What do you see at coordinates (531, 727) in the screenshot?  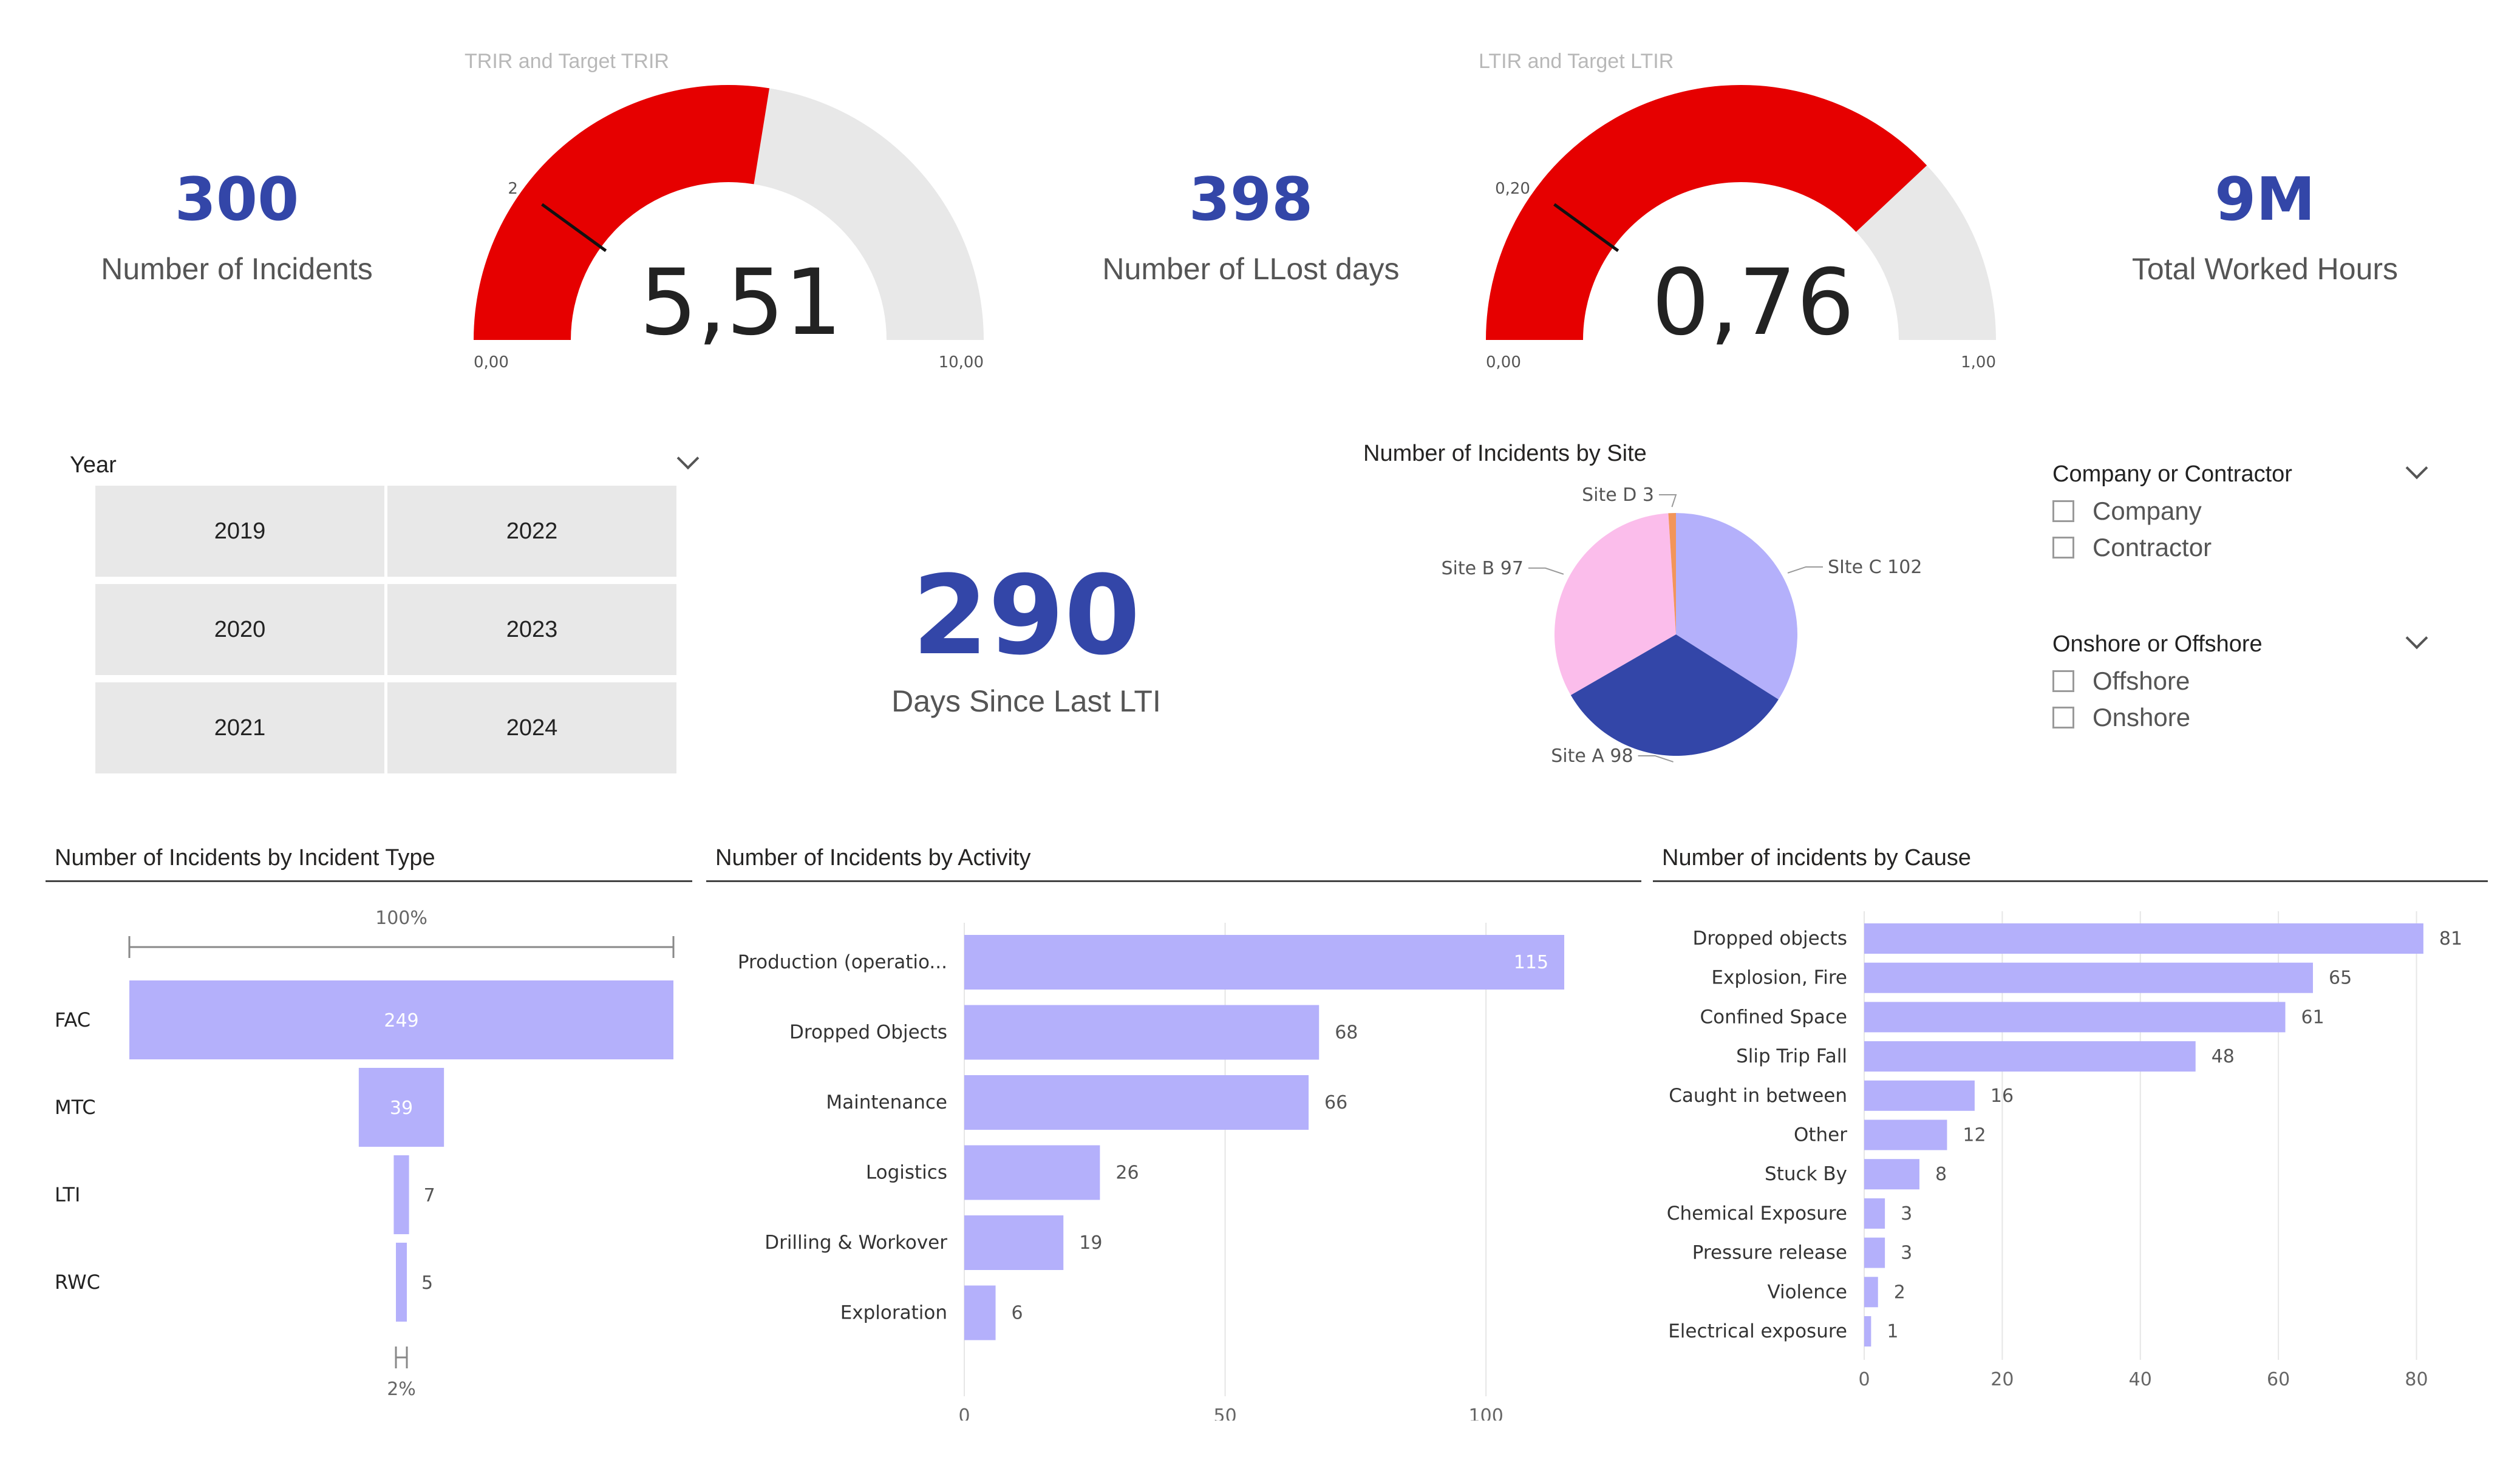 I see `year-option: 2024` at bounding box center [531, 727].